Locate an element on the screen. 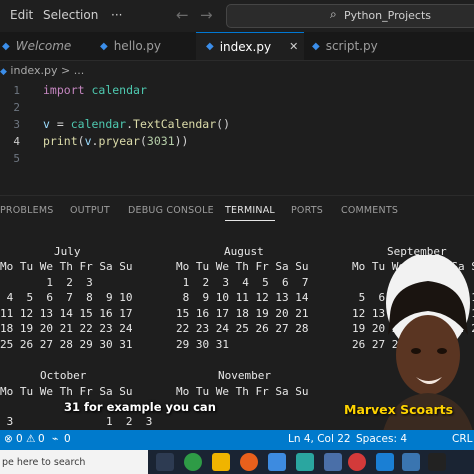  warning-count: 0 is located at coordinates (41, 439).